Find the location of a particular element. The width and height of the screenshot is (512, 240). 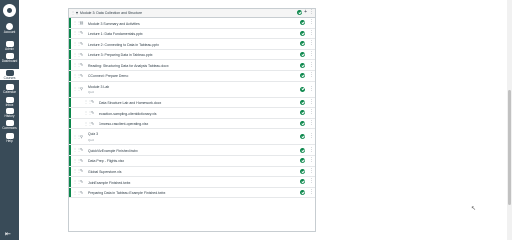

module-item: ⋮⋮ ✎ QuickVizExample Finished.twbx ⋮ is located at coordinates (192, 150).